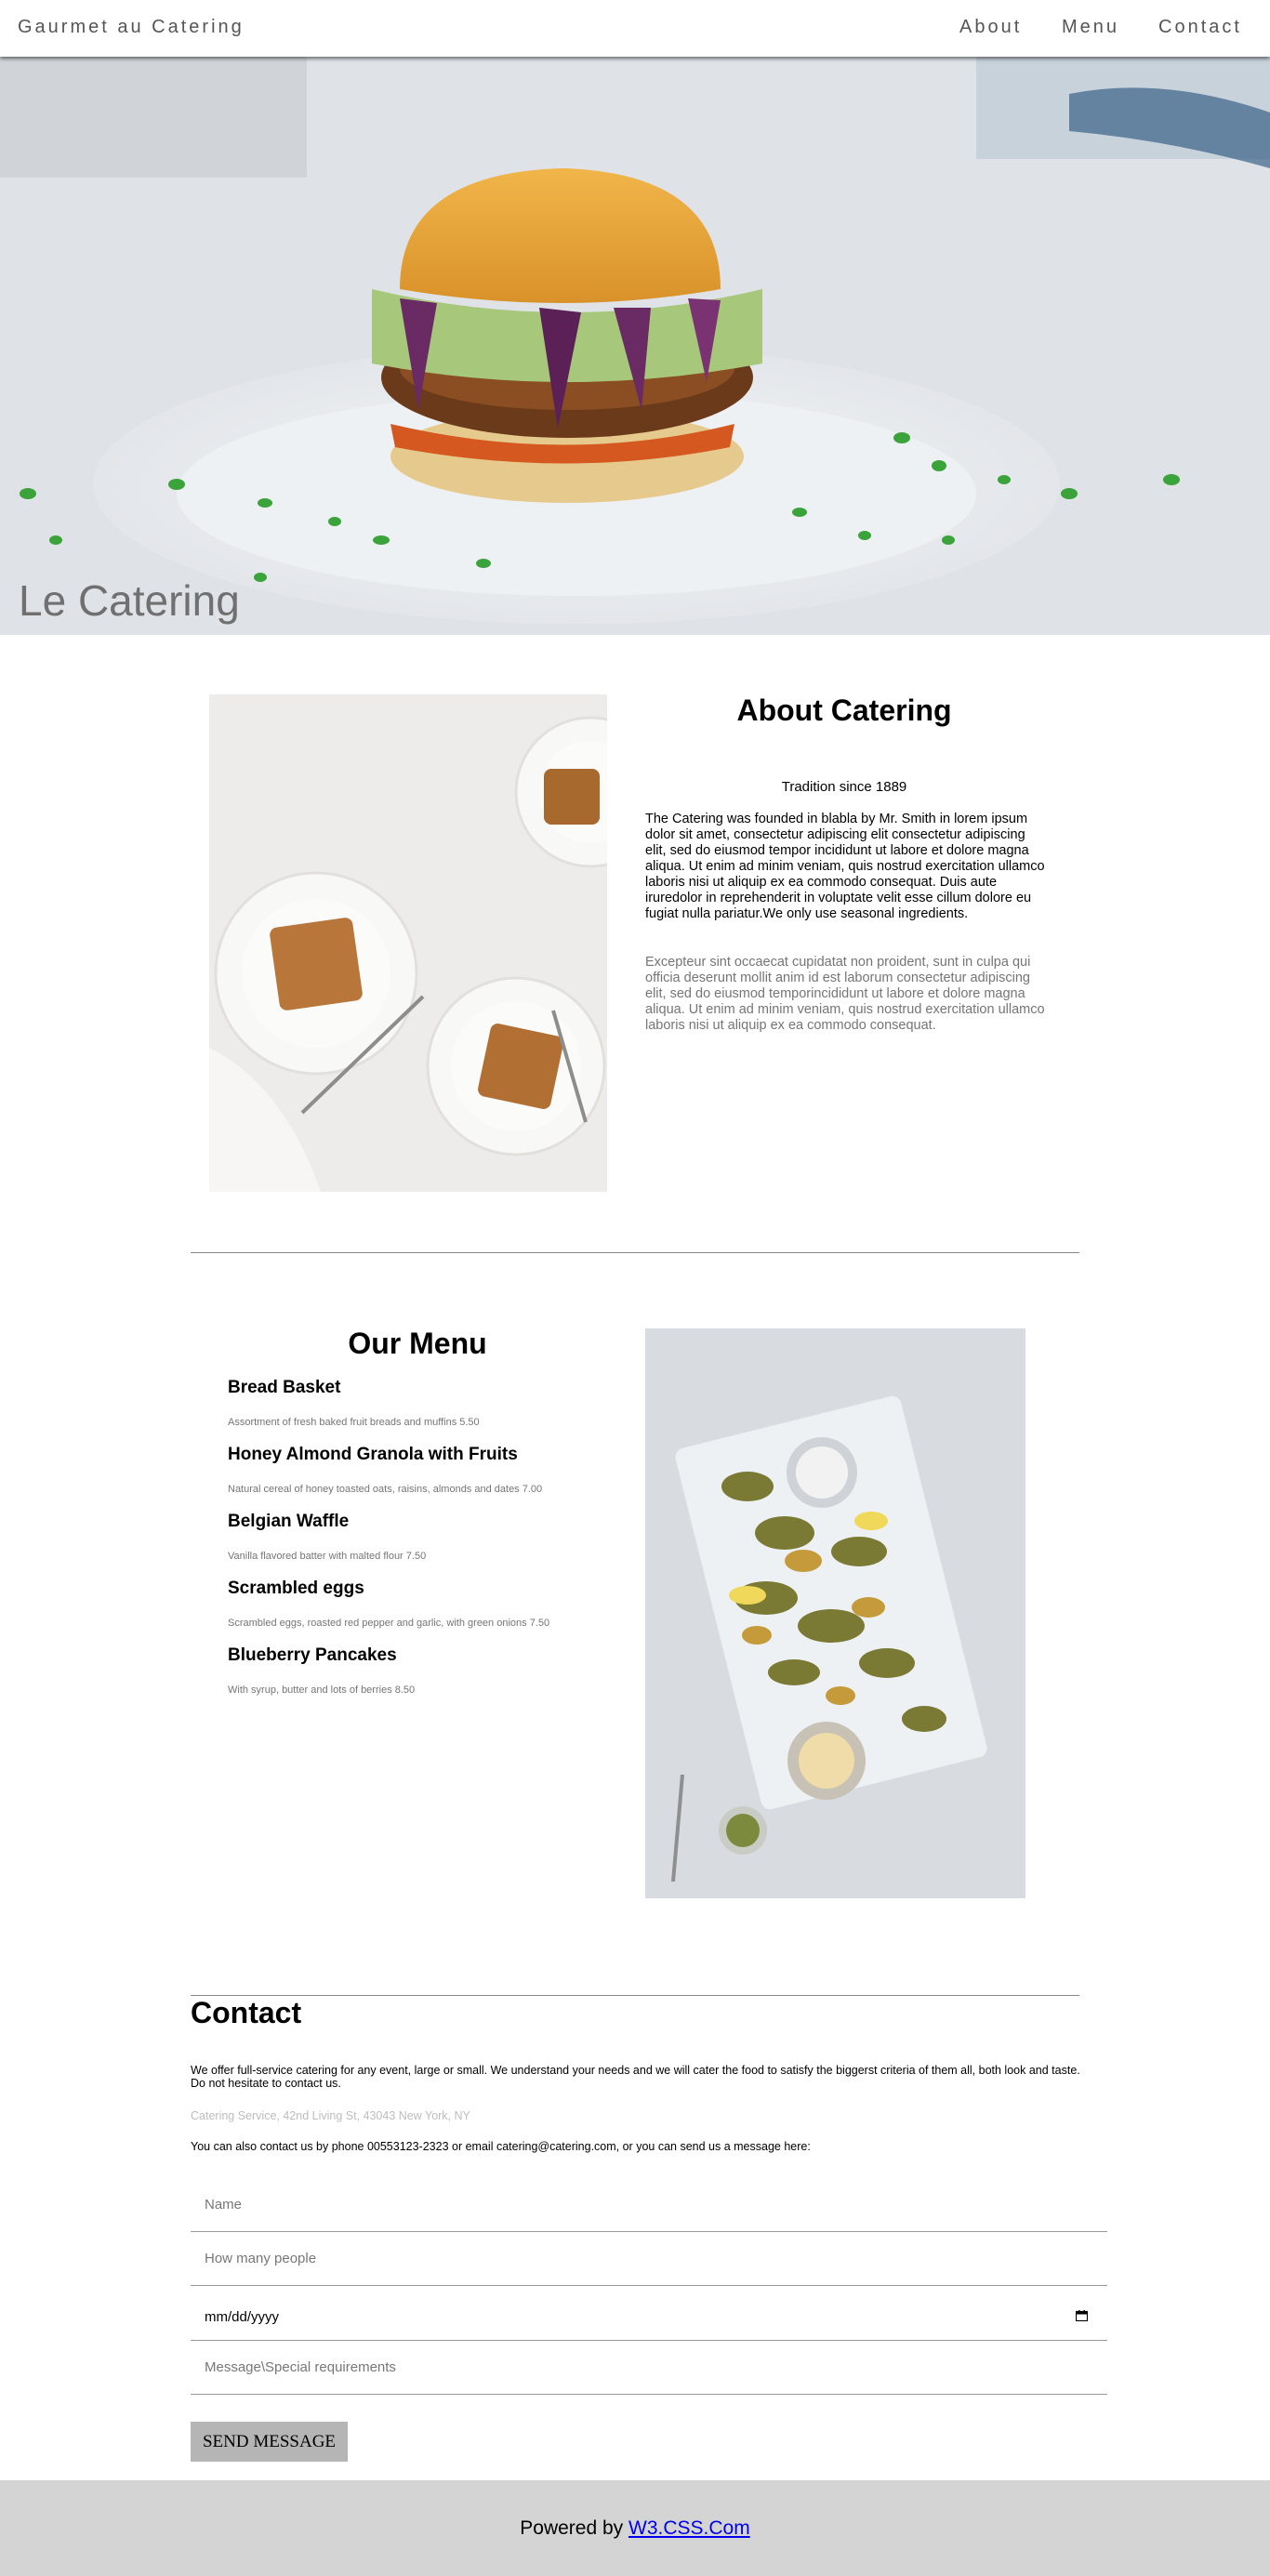 The image size is (1270, 2576). Describe the element at coordinates (649, 2259) in the screenshot. I see `people-count-input` at that location.